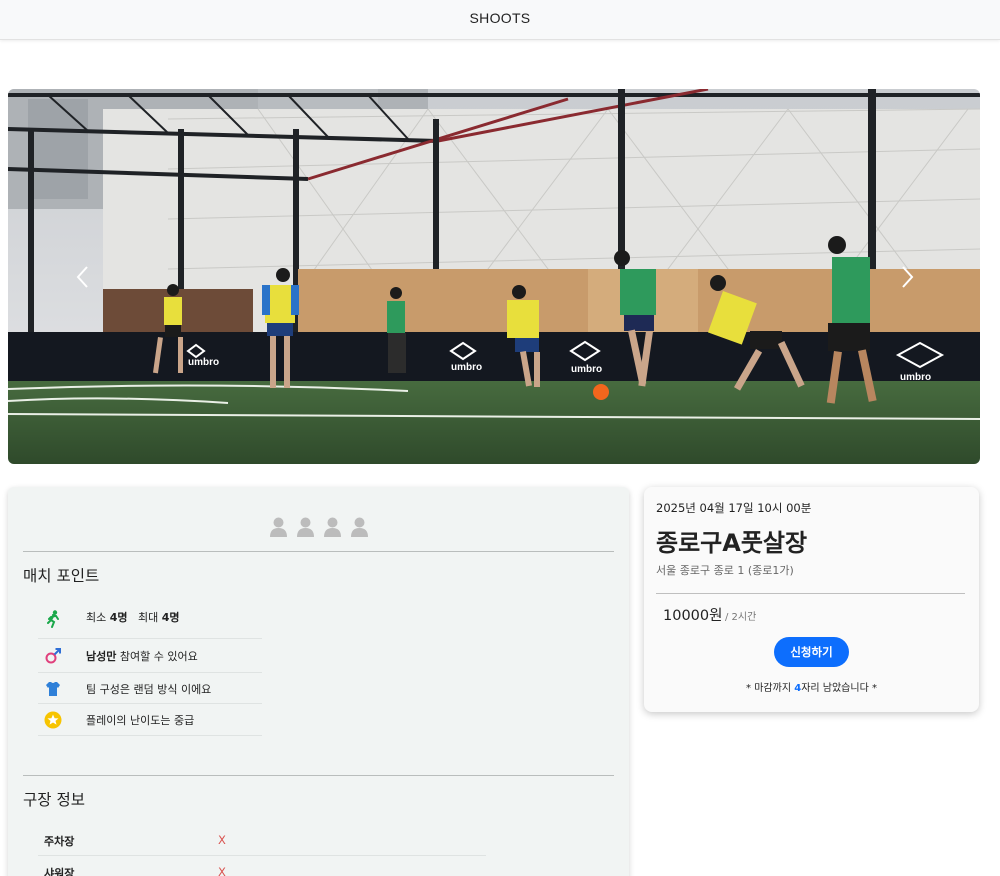 This screenshot has width=1000, height=876. What do you see at coordinates (59, 871) in the screenshot?
I see `facility-label: 샤워장` at bounding box center [59, 871].